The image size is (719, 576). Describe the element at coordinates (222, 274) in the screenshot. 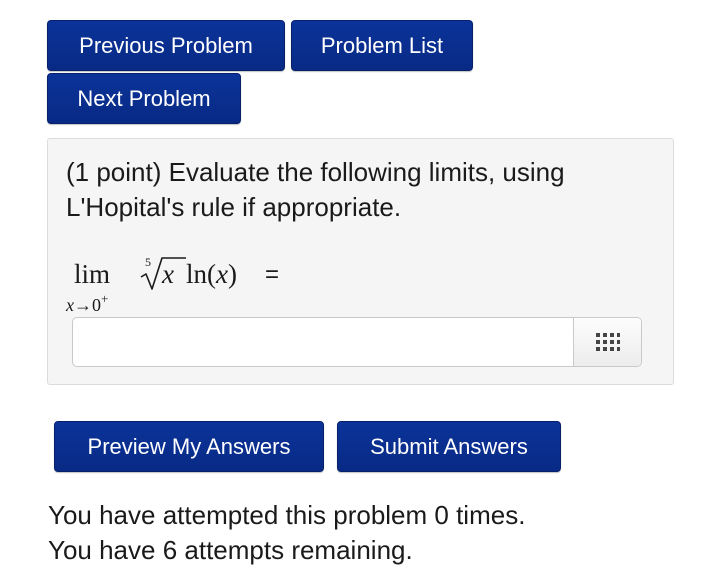

I see `ln-argument: x` at that location.